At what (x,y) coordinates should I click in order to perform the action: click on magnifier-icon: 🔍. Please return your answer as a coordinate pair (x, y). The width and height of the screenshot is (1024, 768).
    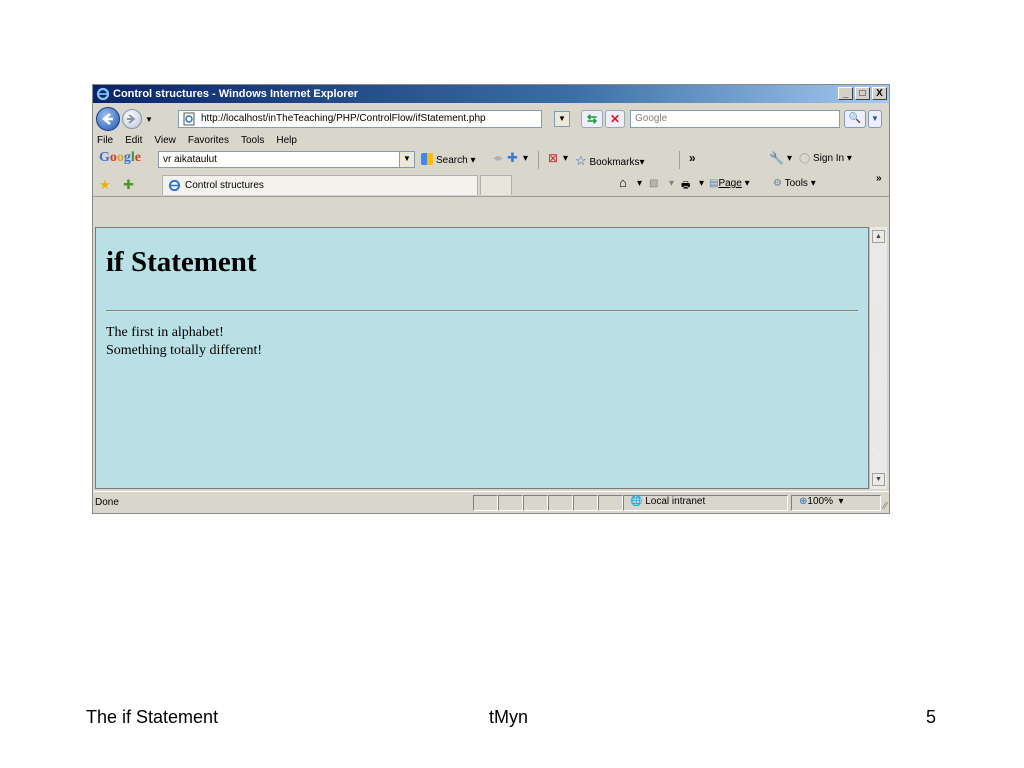
    Looking at the image, I should click on (855, 118).